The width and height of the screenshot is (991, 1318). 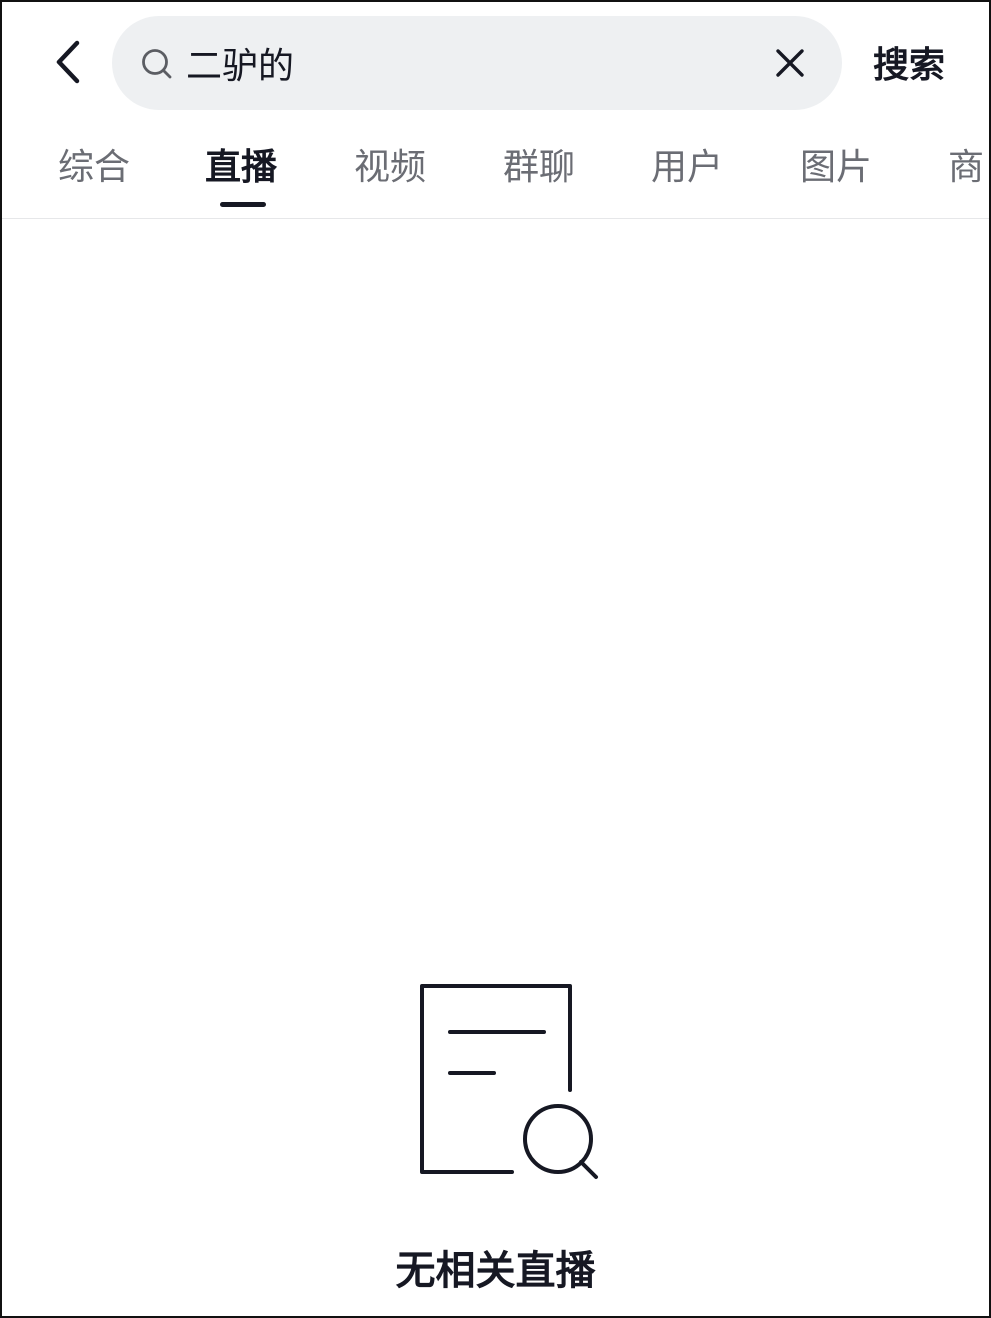 I want to click on search-submit-button: 搜索, so click(x=909, y=62).